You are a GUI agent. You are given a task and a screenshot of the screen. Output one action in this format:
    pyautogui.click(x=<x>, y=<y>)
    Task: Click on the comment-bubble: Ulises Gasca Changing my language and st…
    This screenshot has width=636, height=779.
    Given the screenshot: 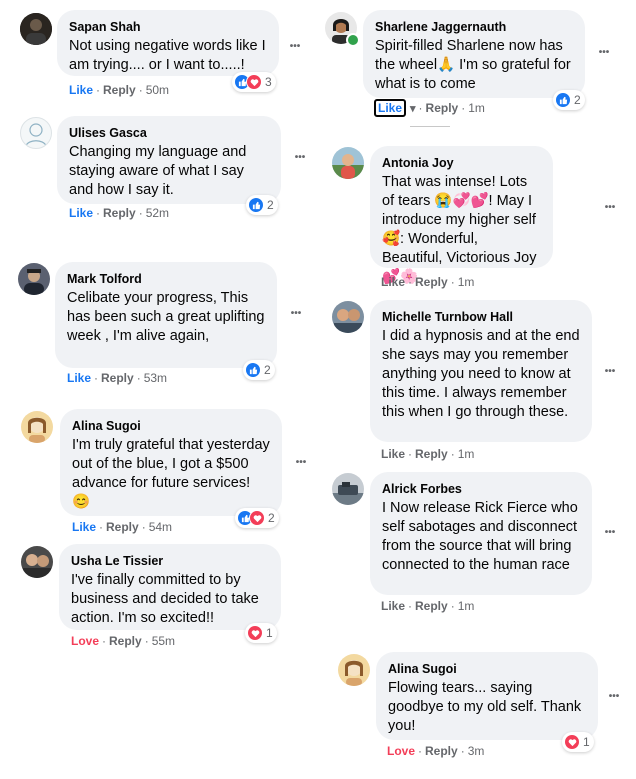 What is the action you would take?
    pyautogui.click(x=169, y=160)
    